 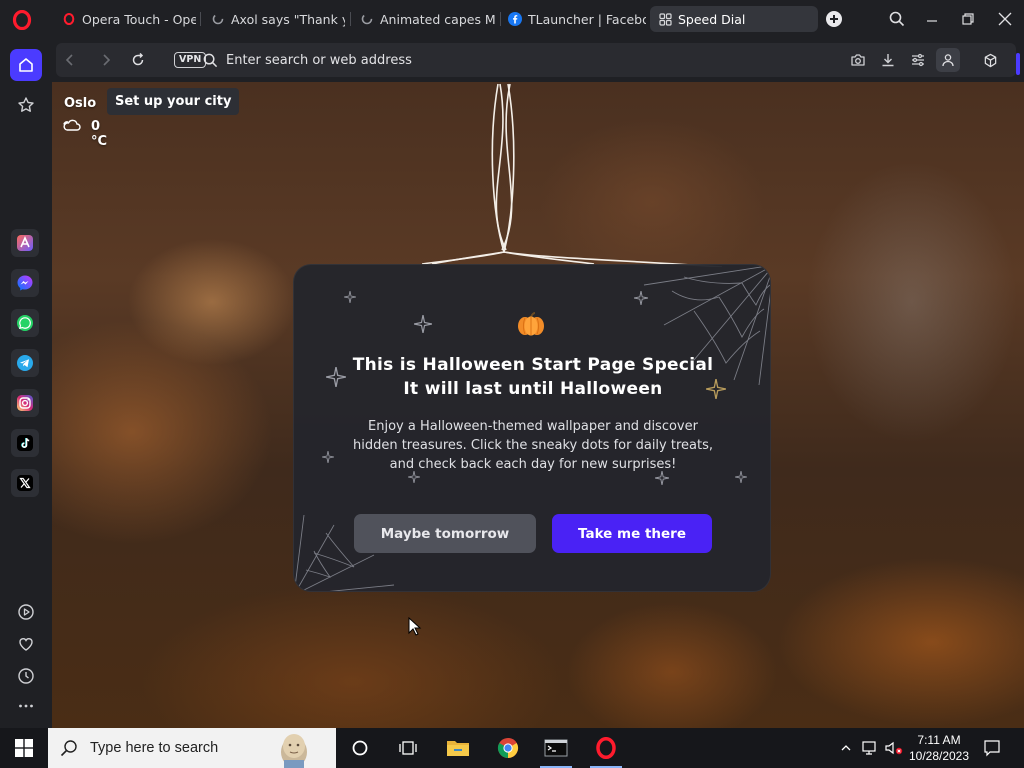 I want to click on temperature: 0 °C, so click(x=99, y=134).